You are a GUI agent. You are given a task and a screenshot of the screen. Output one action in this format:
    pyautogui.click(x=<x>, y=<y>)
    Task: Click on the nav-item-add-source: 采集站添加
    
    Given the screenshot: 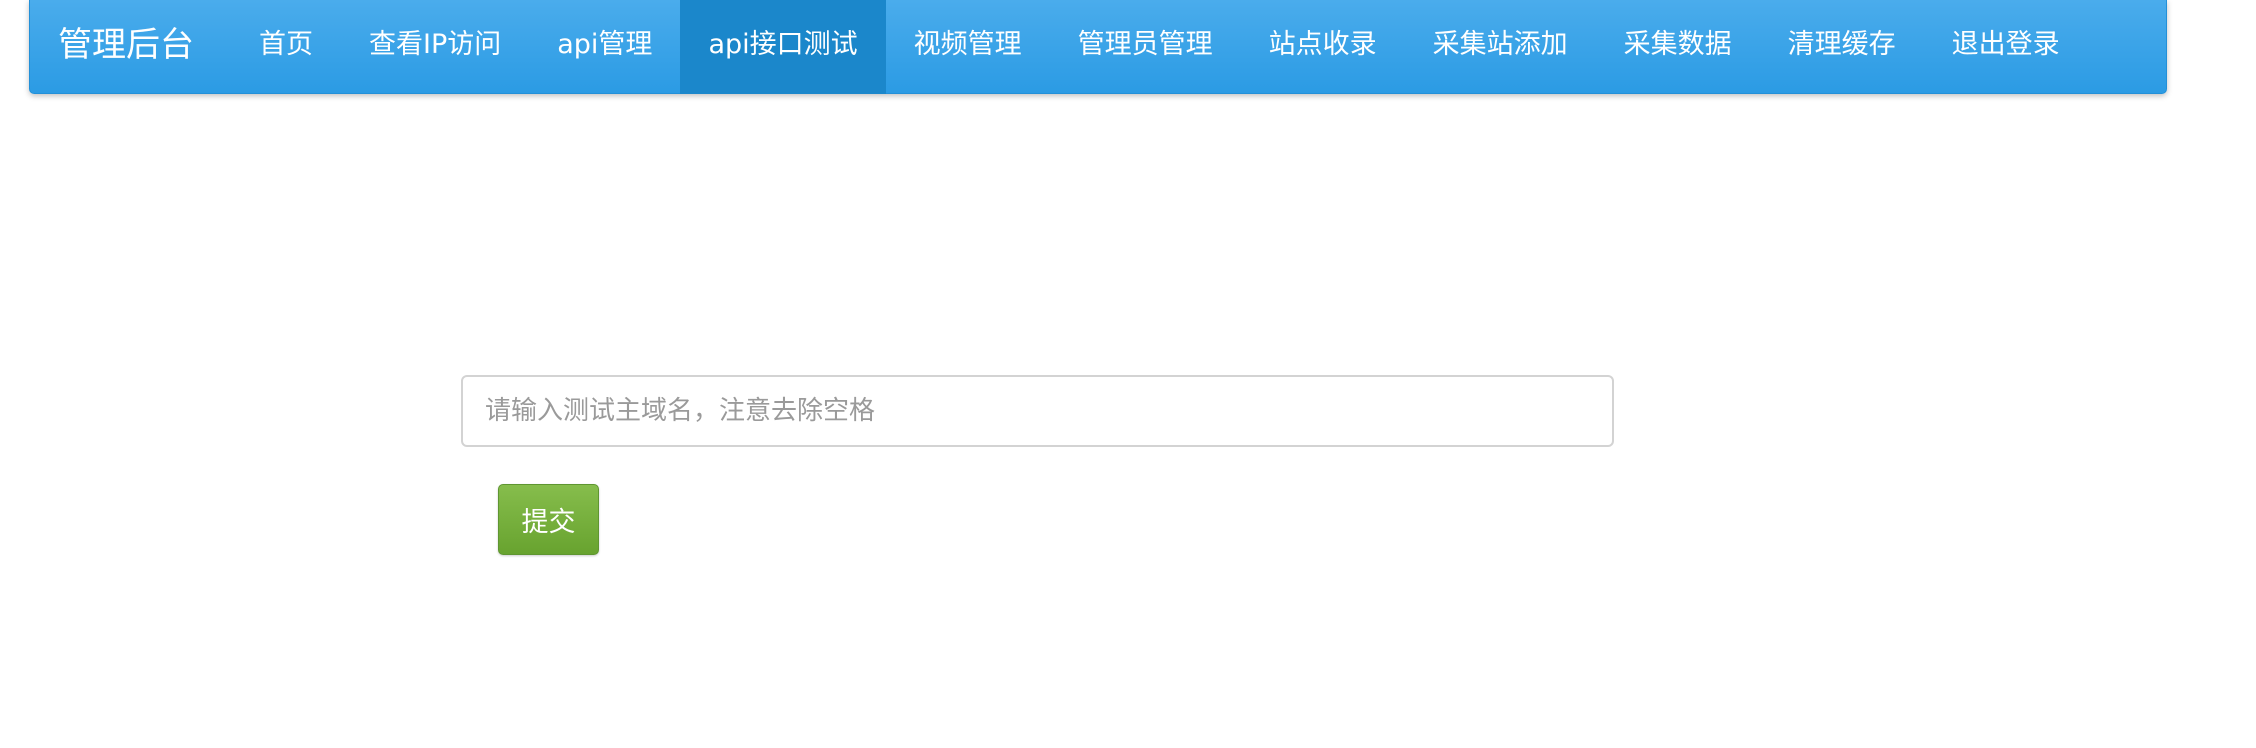 What is the action you would take?
    pyautogui.click(x=1500, y=47)
    